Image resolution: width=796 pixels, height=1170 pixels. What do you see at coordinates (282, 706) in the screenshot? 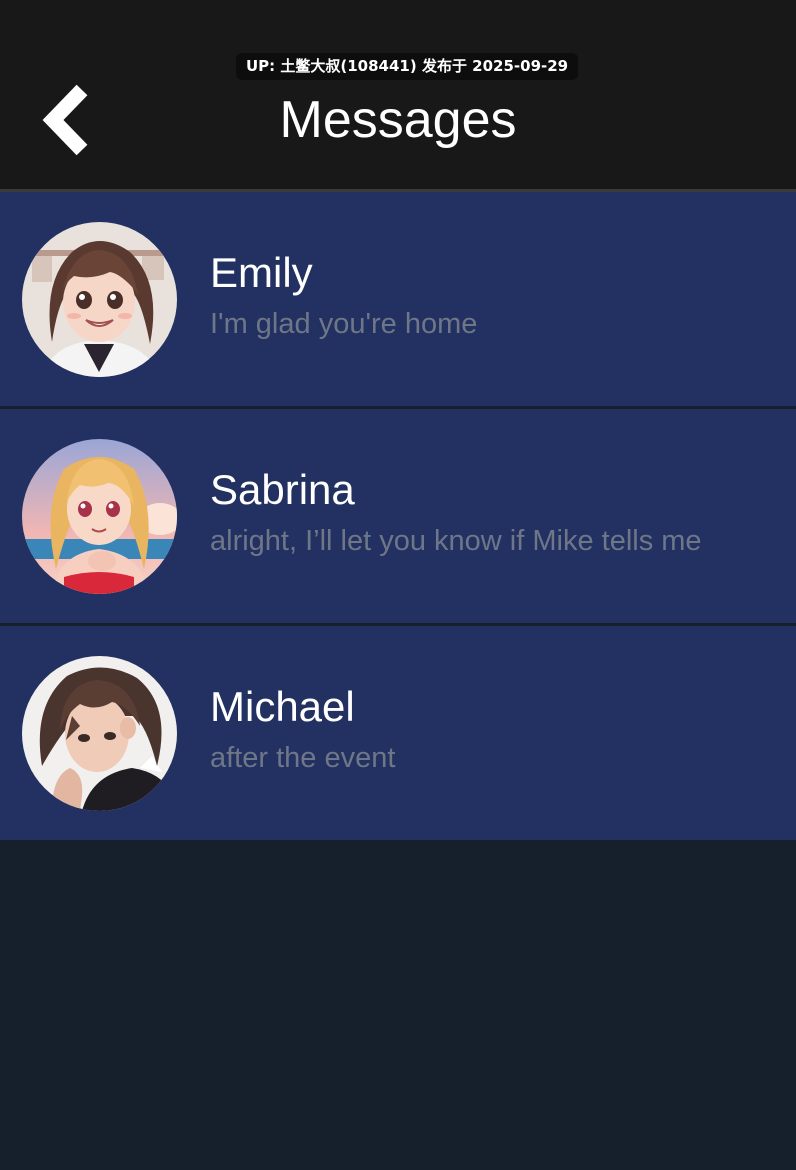
I see `conversation-name: Michael` at bounding box center [282, 706].